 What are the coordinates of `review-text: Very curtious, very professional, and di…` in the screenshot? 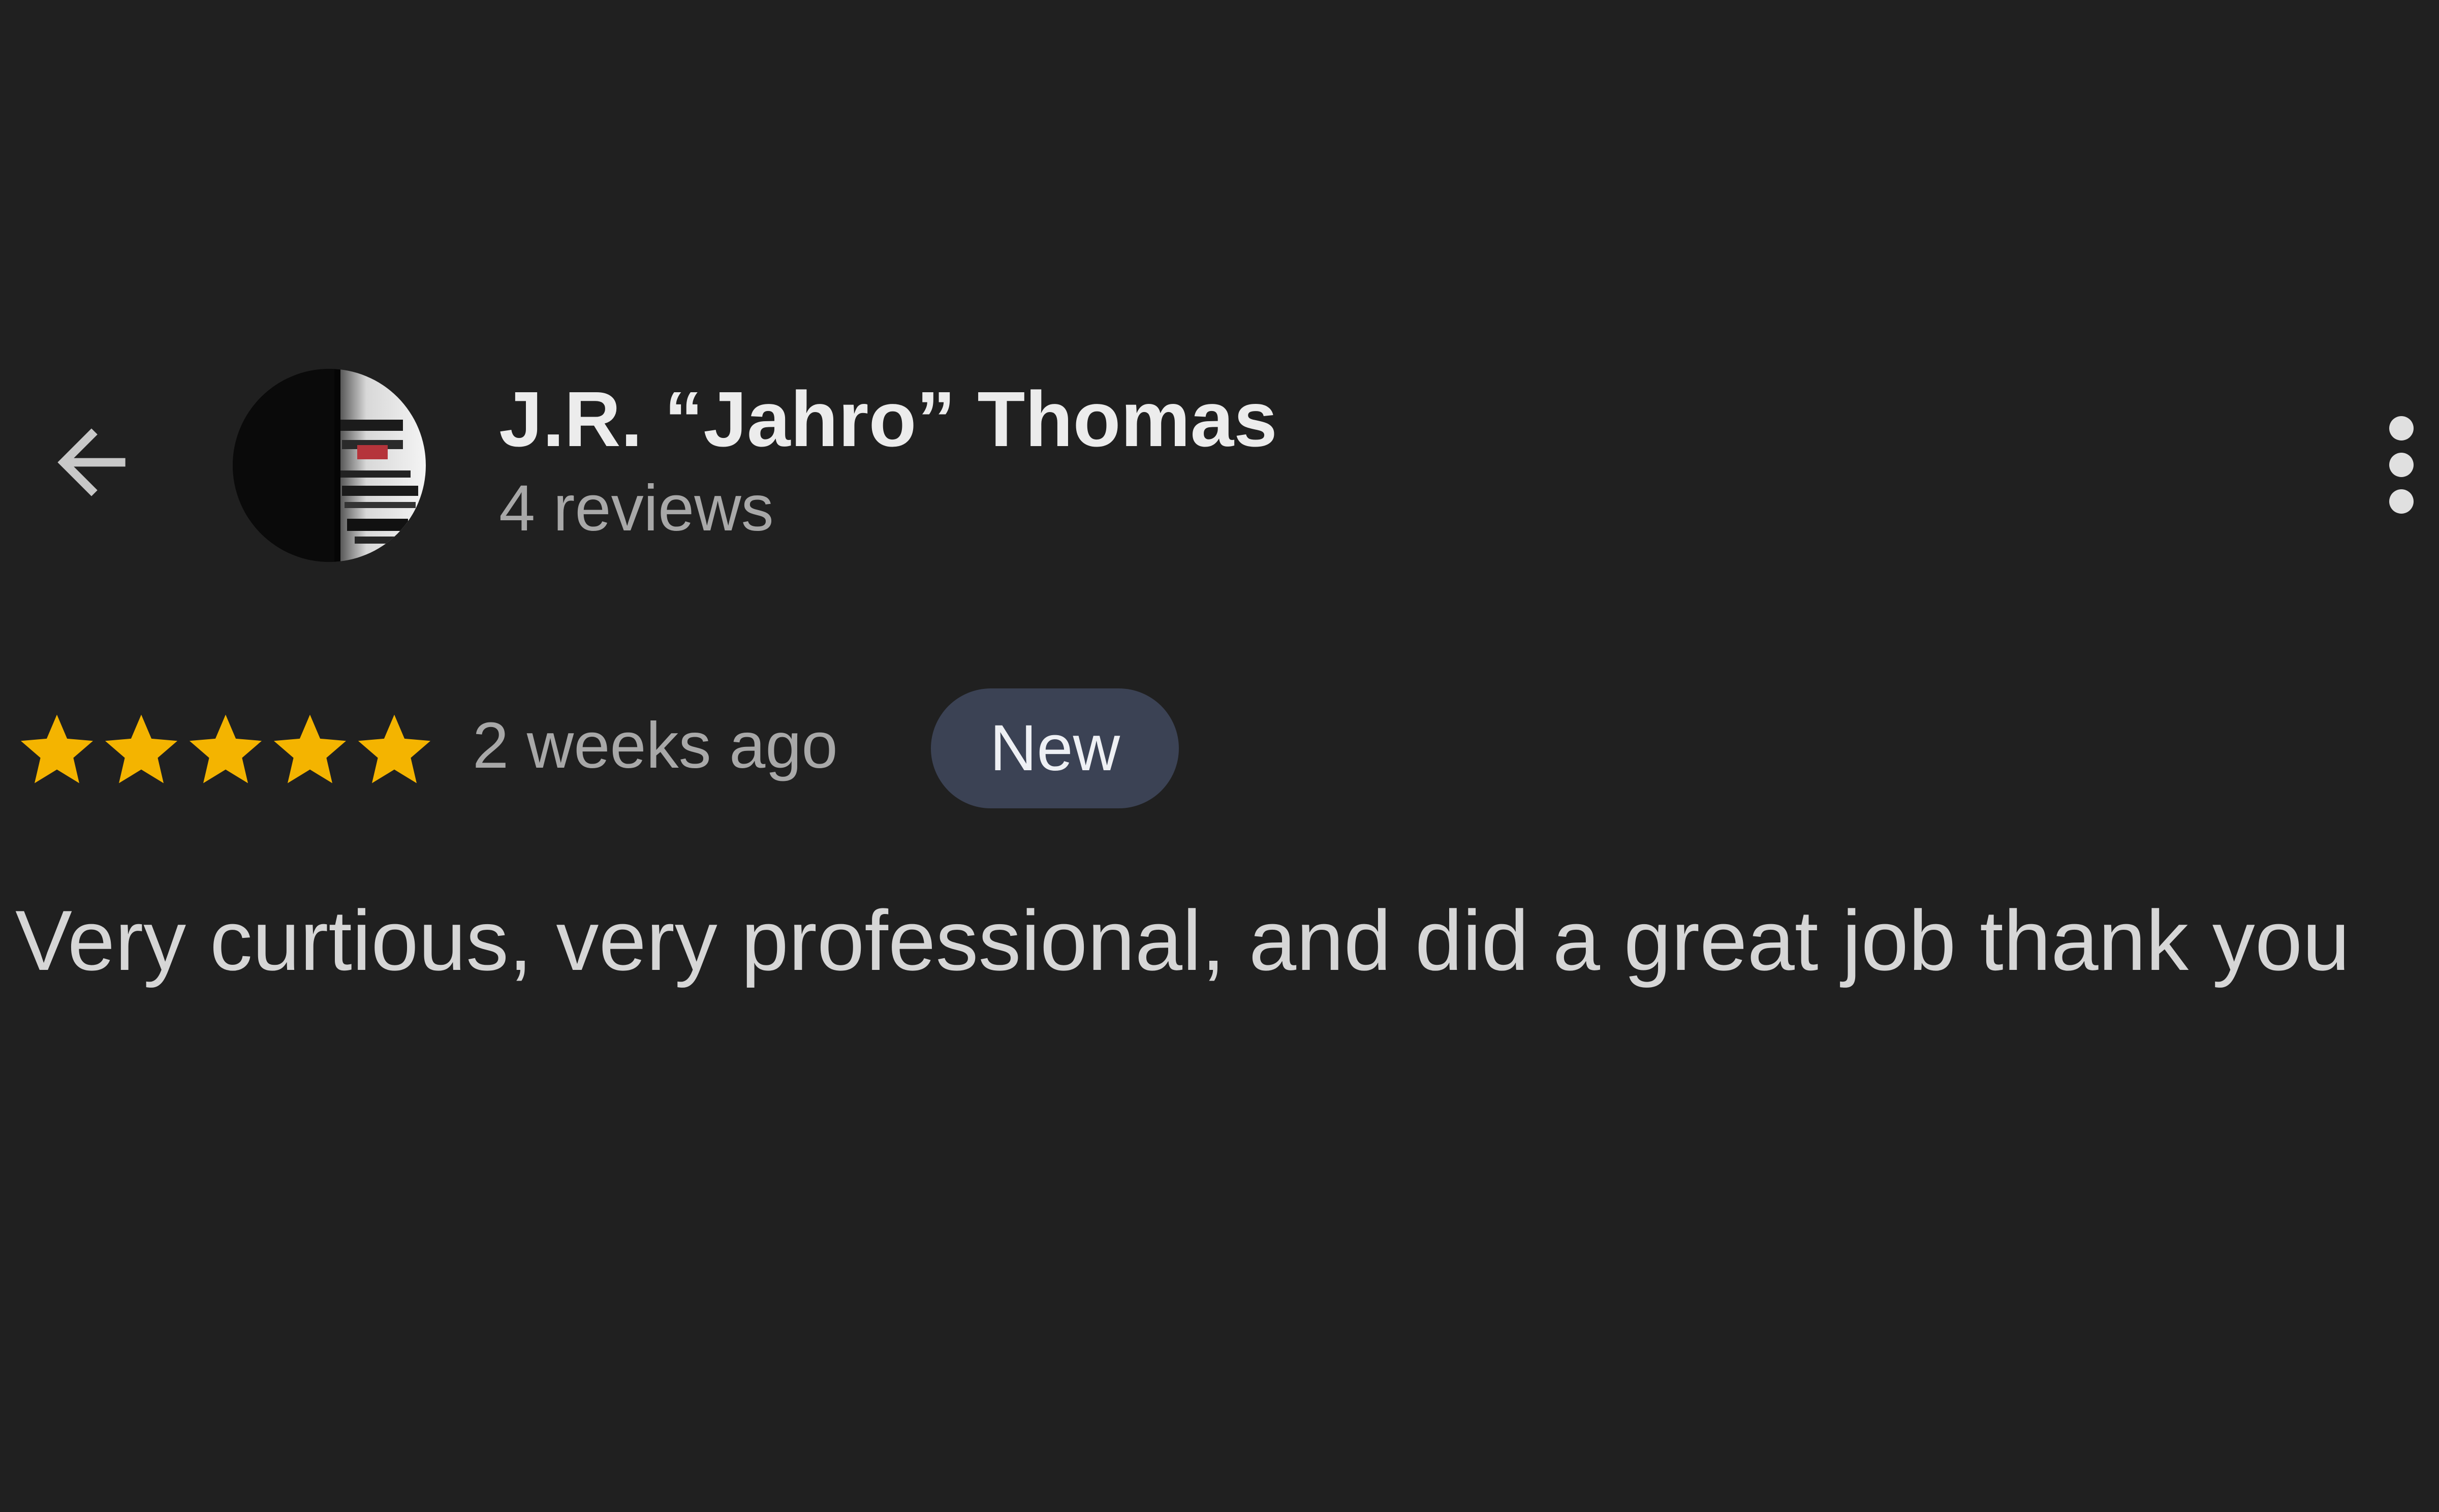 It's located at (1182, 940).